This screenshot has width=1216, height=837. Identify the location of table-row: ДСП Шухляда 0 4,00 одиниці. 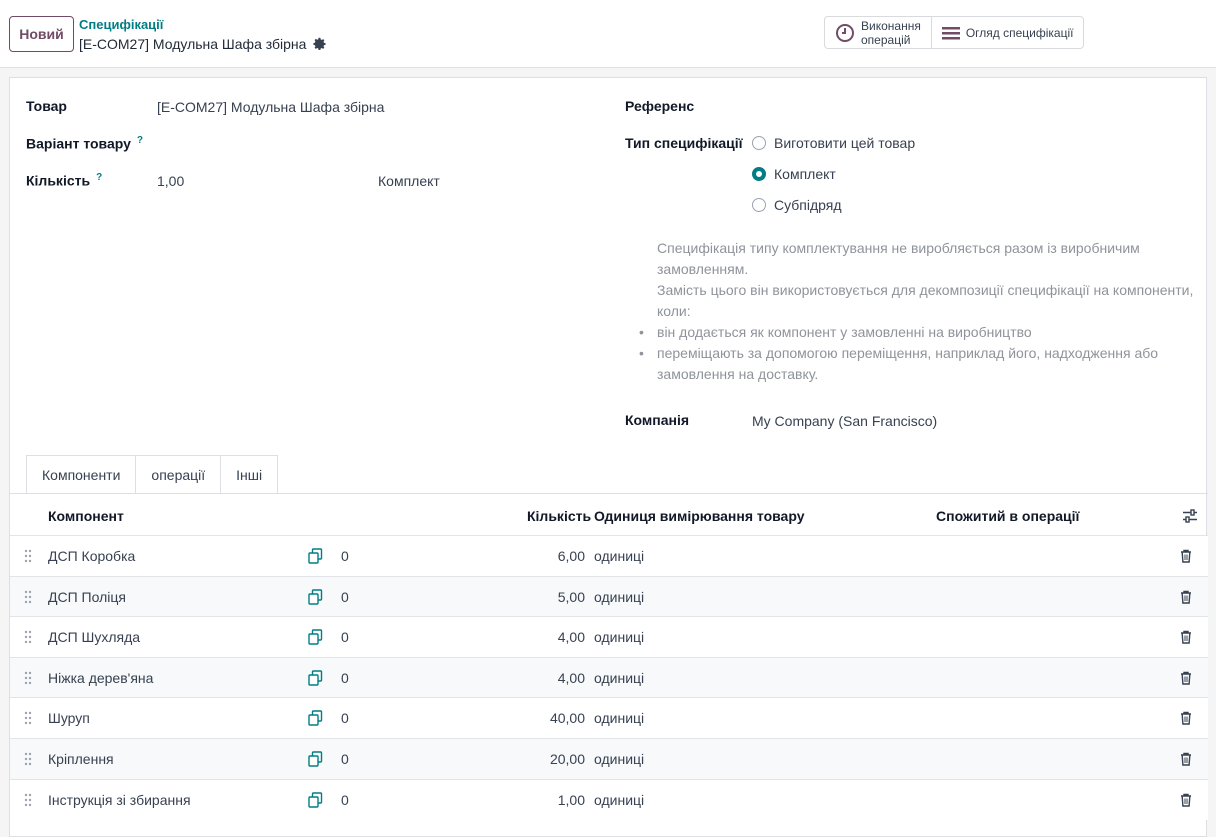
(609, 637).